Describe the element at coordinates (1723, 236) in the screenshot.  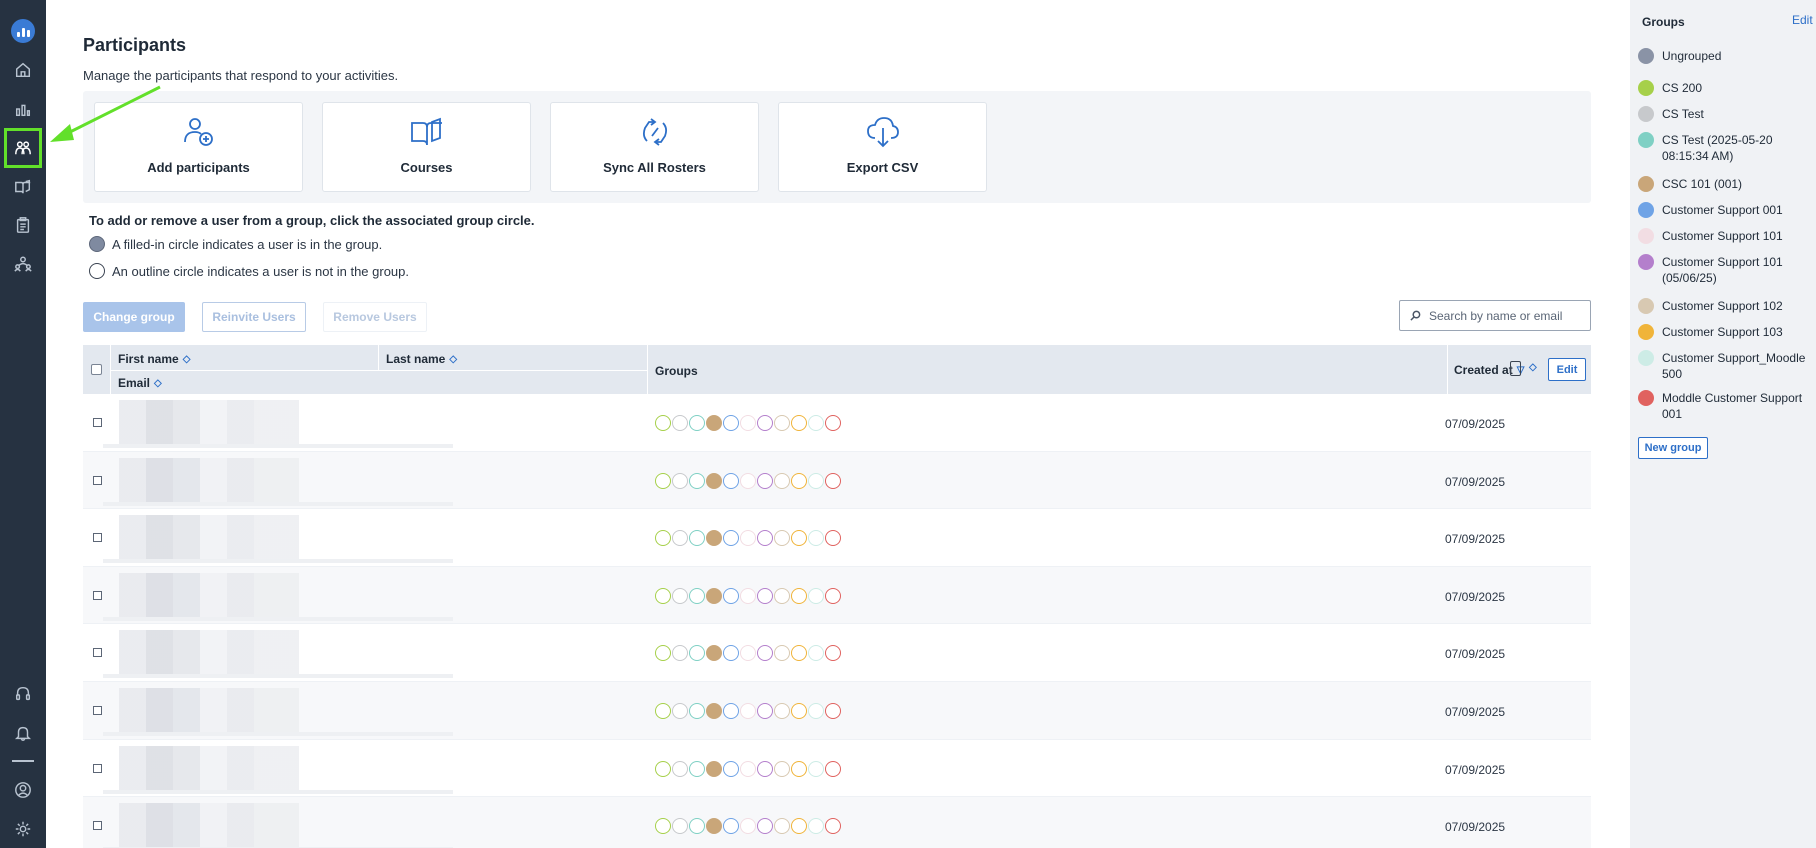
I see `group-item: Customer Support 101` at that location.